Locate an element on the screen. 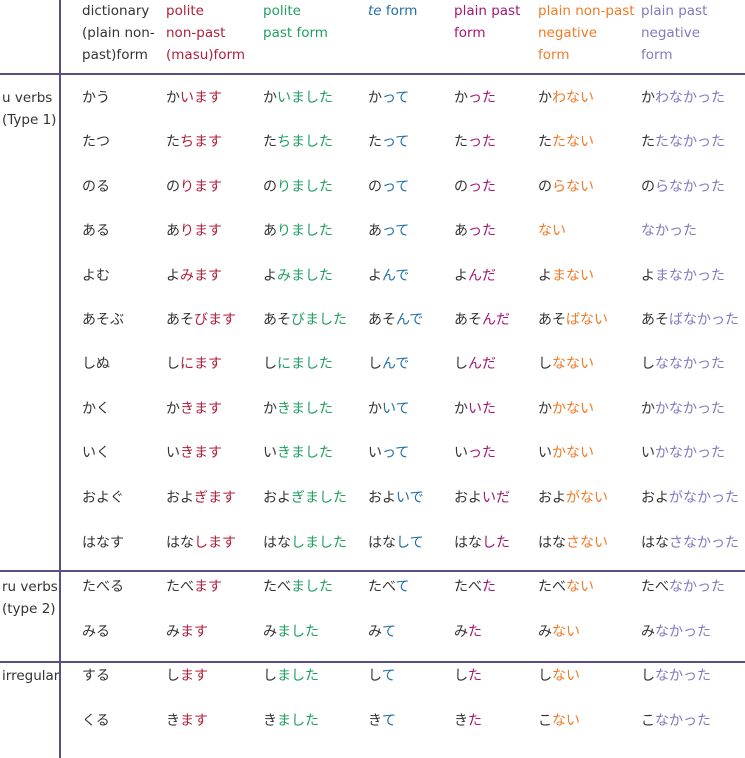  header-dictionary: dictionary (plain non- past)form is located at coordinates (118, 33).